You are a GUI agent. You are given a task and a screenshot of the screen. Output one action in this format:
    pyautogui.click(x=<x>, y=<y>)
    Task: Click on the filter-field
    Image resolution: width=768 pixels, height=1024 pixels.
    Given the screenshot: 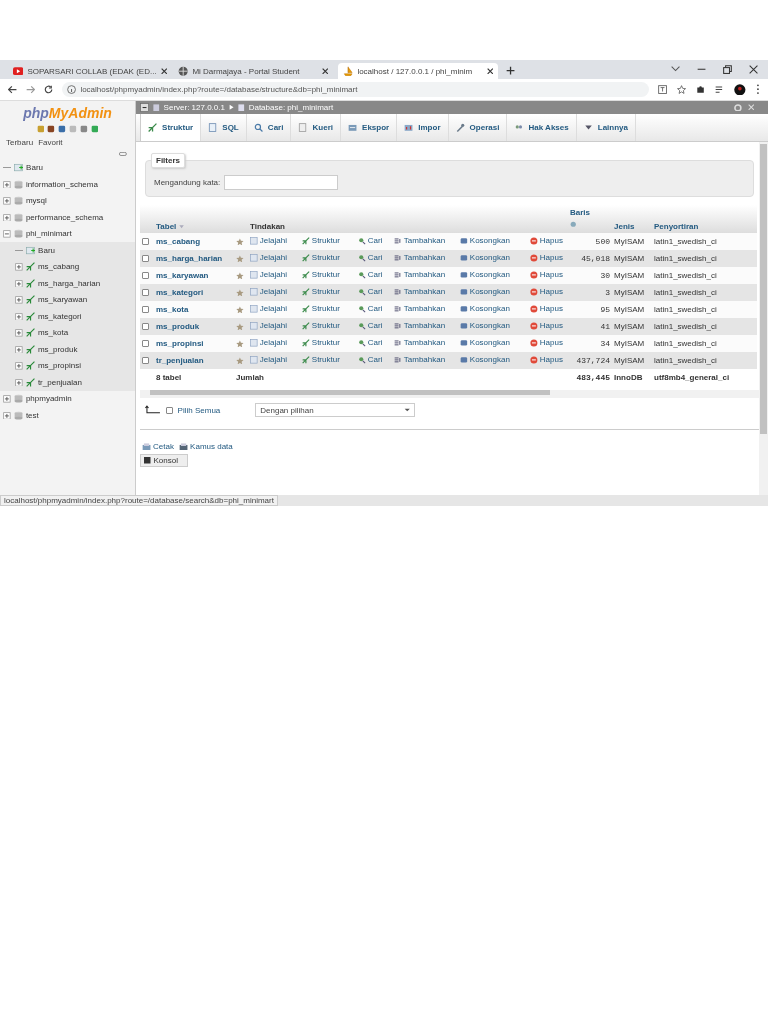 What is the action you would take?
    pyautogui.click(x=281, y=182)
    